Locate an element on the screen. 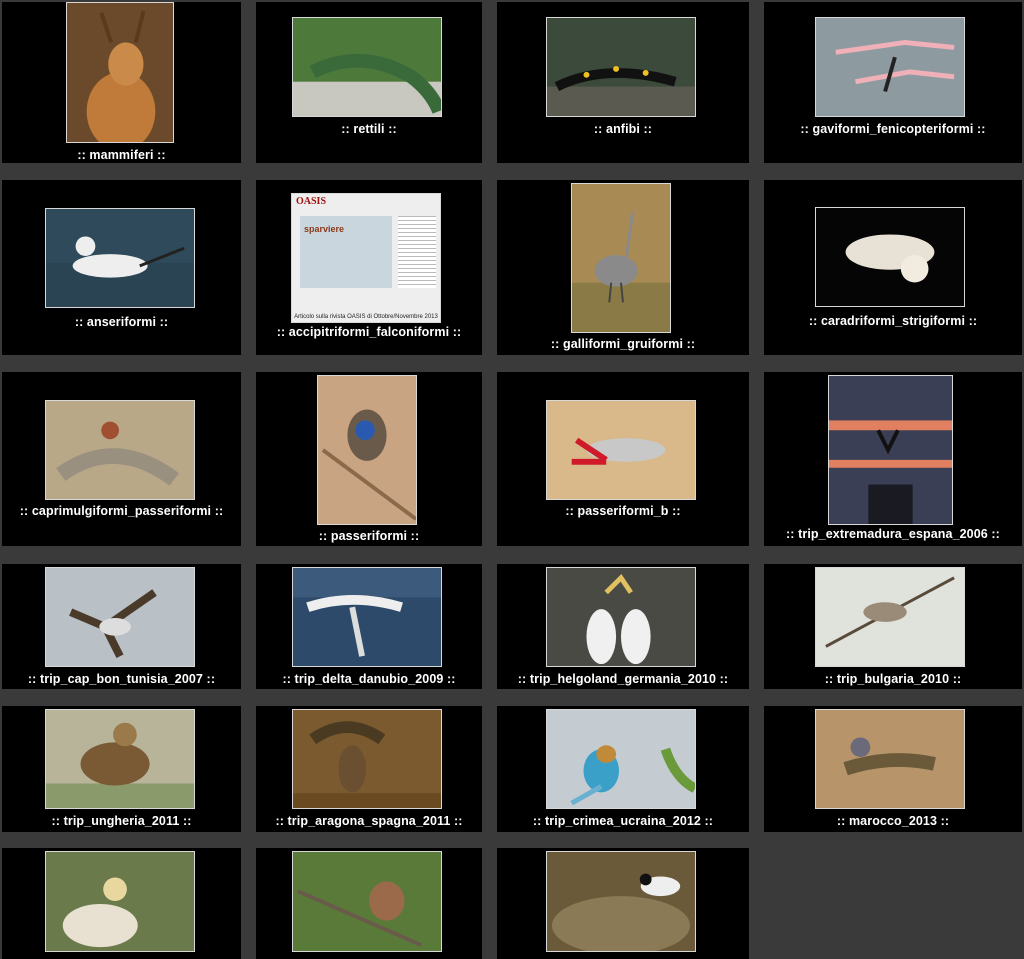 The height and width of the screenshot is (959, 1024). eagle-photo-thumbnail is located at coordinates (120, 759).